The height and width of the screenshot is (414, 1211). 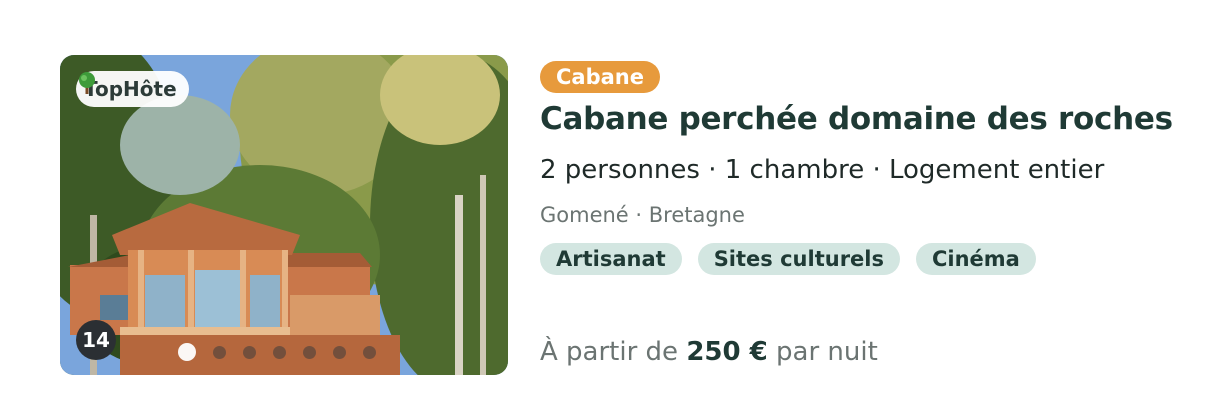 I want to click on accommodation-type-badge: Cabane, so click(x=600, y=77).